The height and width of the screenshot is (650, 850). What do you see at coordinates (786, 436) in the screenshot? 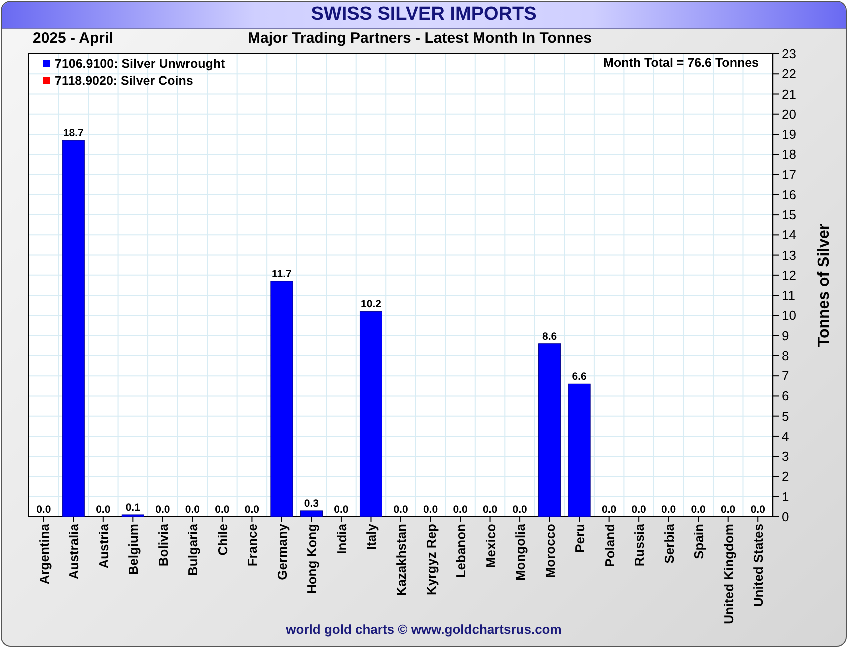
I see `axis-label: 4` at bounding box center [786, 436].